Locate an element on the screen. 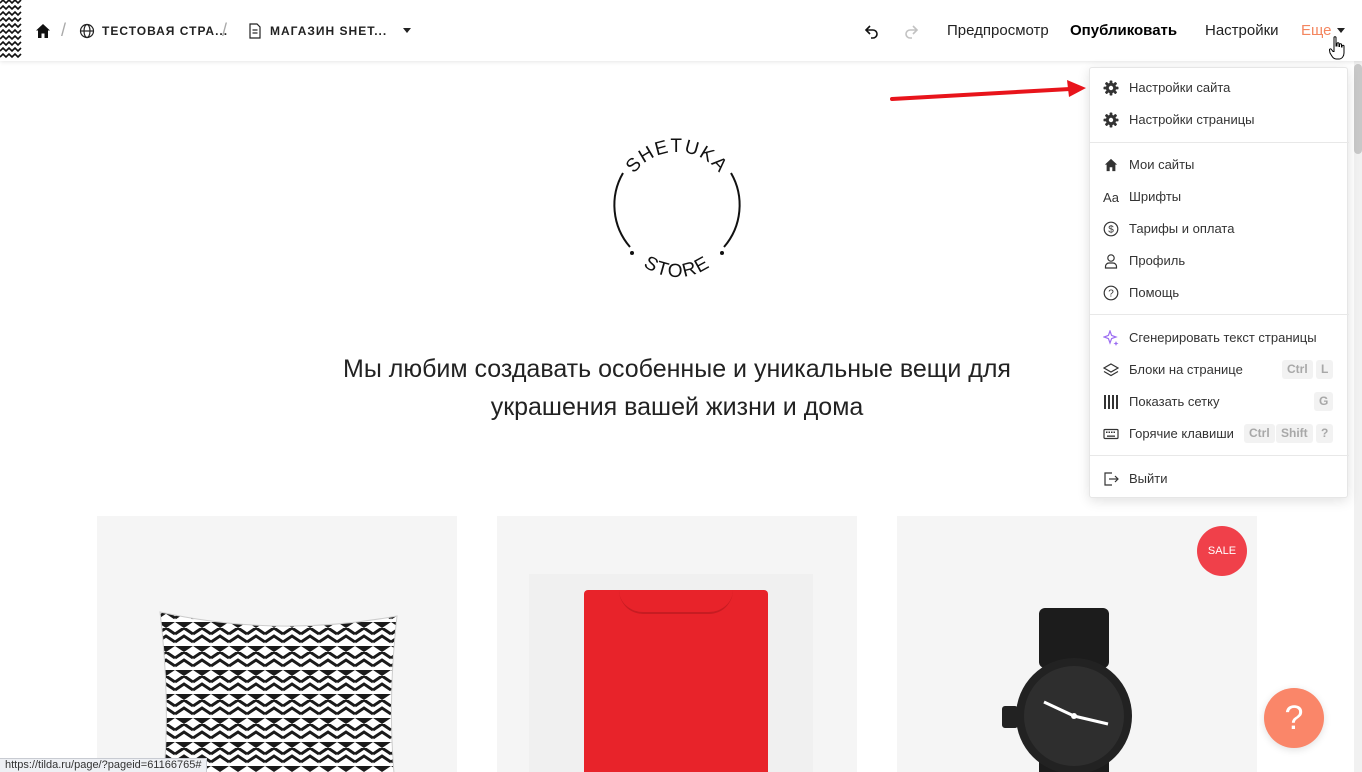 Image resolution: width=1362 pixels, height=772 pixels. product-card-red-case is located at coordinates (677, 644).